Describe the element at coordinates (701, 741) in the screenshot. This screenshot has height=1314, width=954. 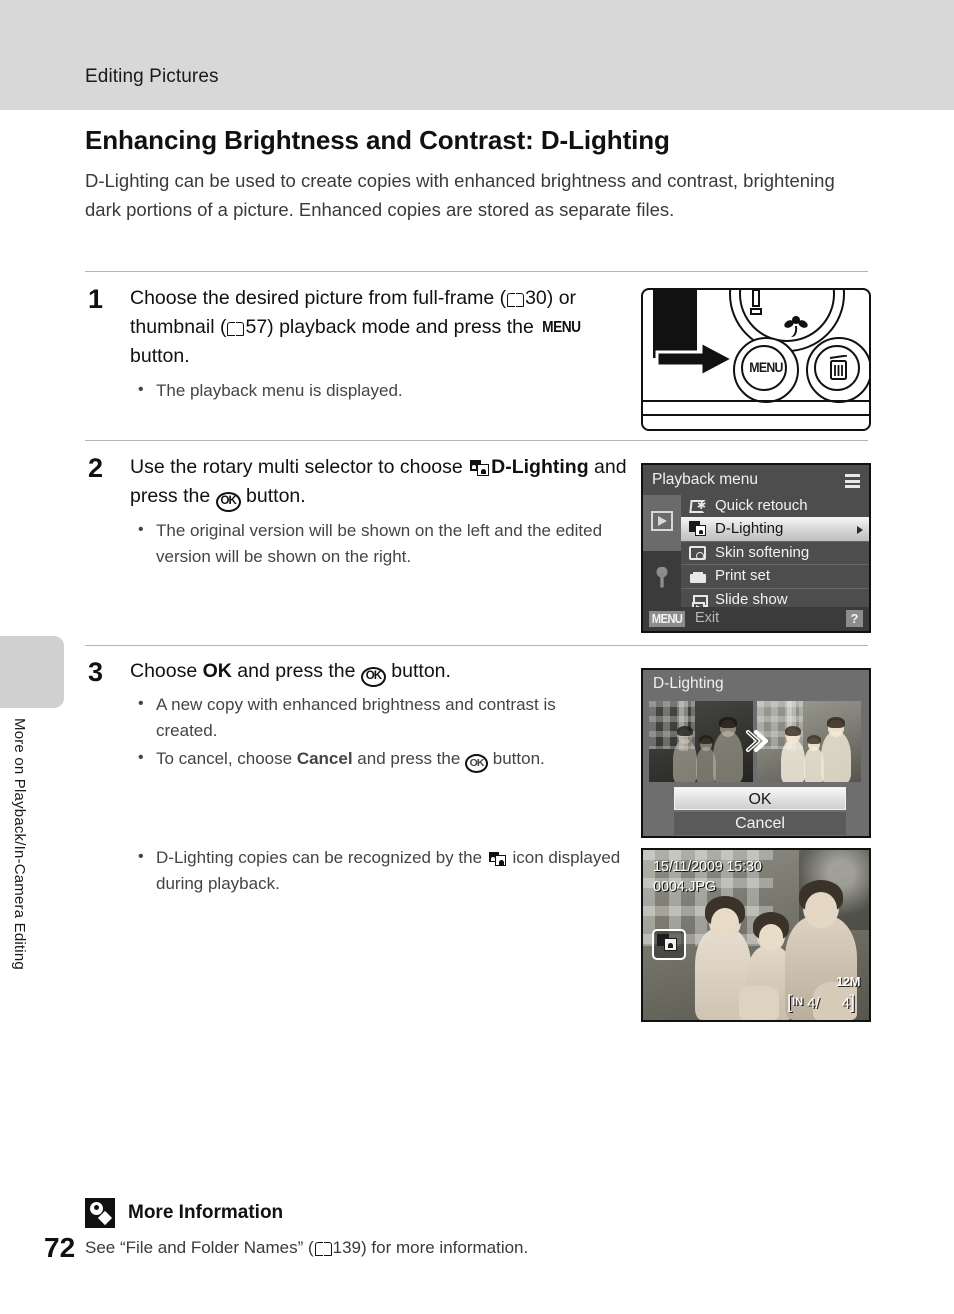
I see `preview-image-before` at that location.